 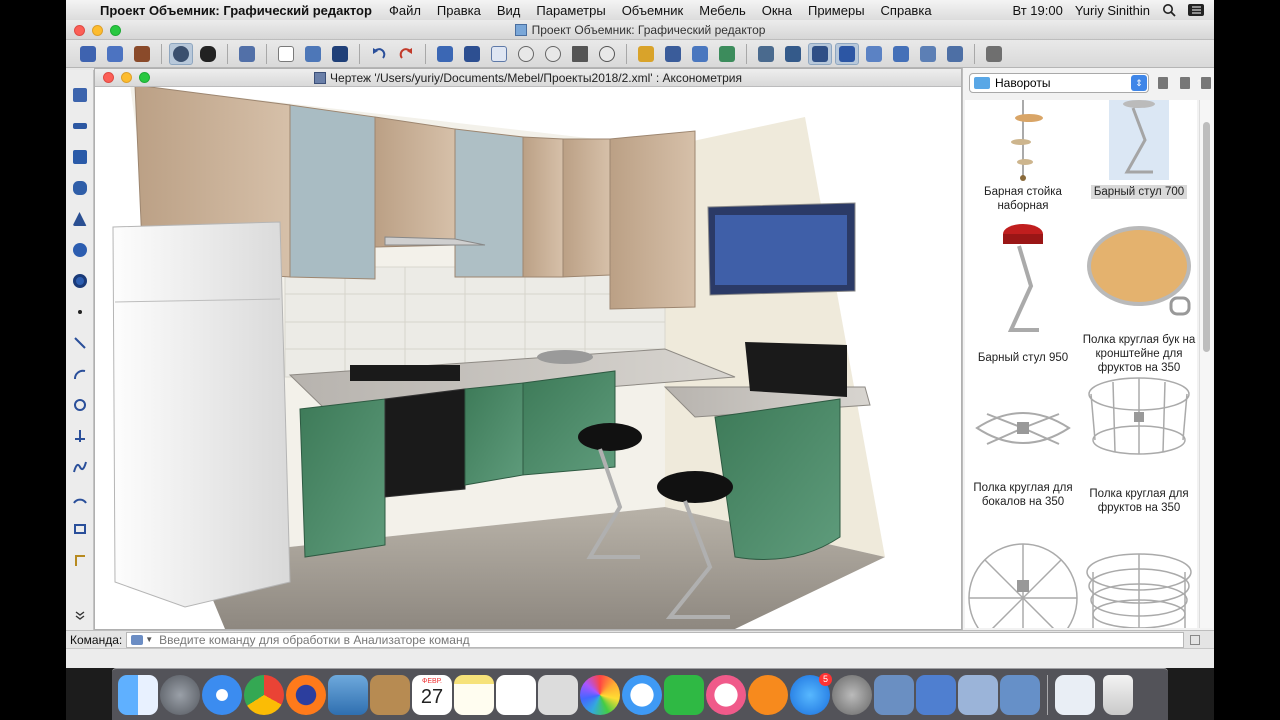 What do you see at coordinates (558, 694) in the screenshot?
I see `photo-slideshow-icon` at bounding box center [558, 694].